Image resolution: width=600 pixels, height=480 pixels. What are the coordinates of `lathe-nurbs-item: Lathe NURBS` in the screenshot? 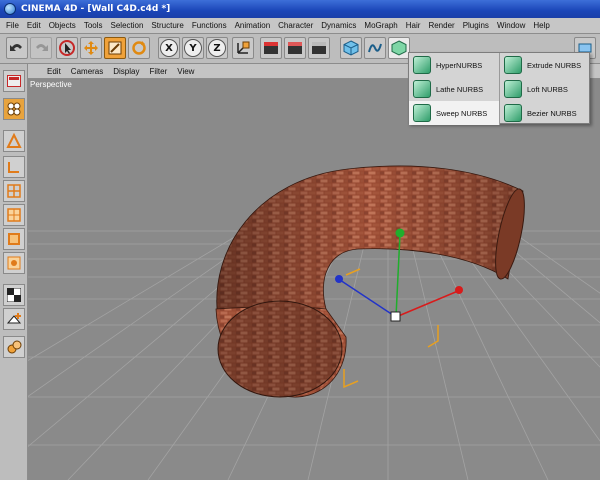 It's located at (454, 89).